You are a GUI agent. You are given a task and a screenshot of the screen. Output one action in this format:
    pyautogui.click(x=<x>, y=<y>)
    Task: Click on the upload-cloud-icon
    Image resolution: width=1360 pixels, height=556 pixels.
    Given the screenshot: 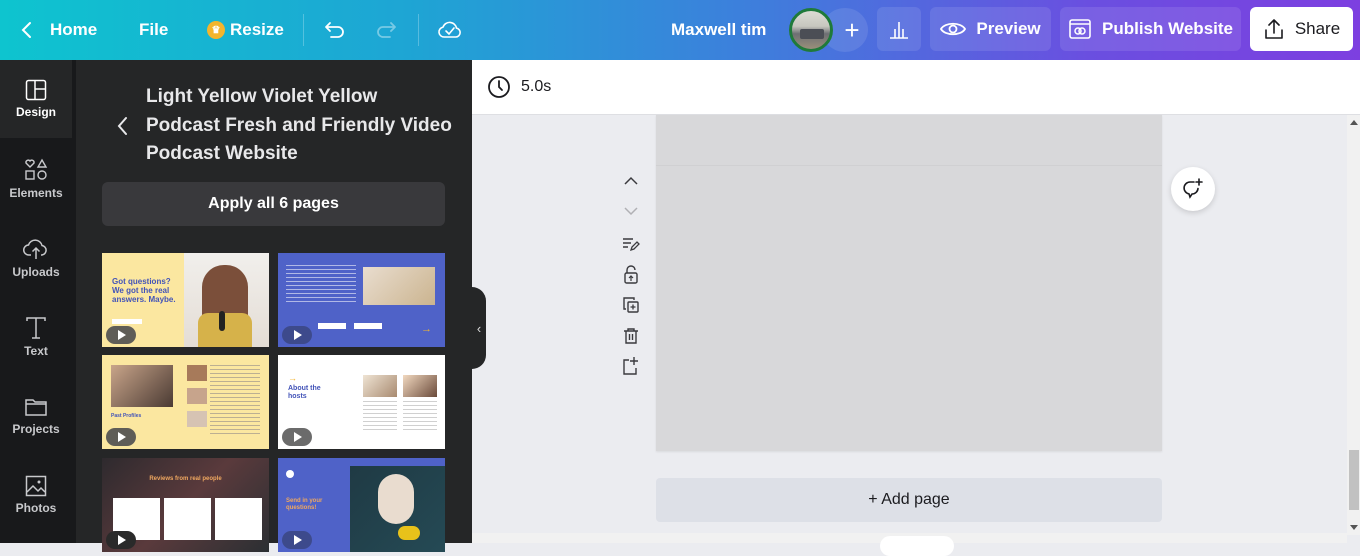 What is the action you would take?
    pyautogui.click(x=35, y=249)
    